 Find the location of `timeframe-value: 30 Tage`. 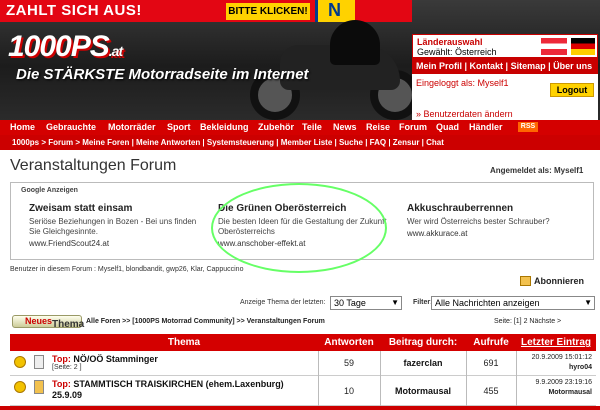

timeframe-value: 30 Tage is located at coordinates (350, 303).